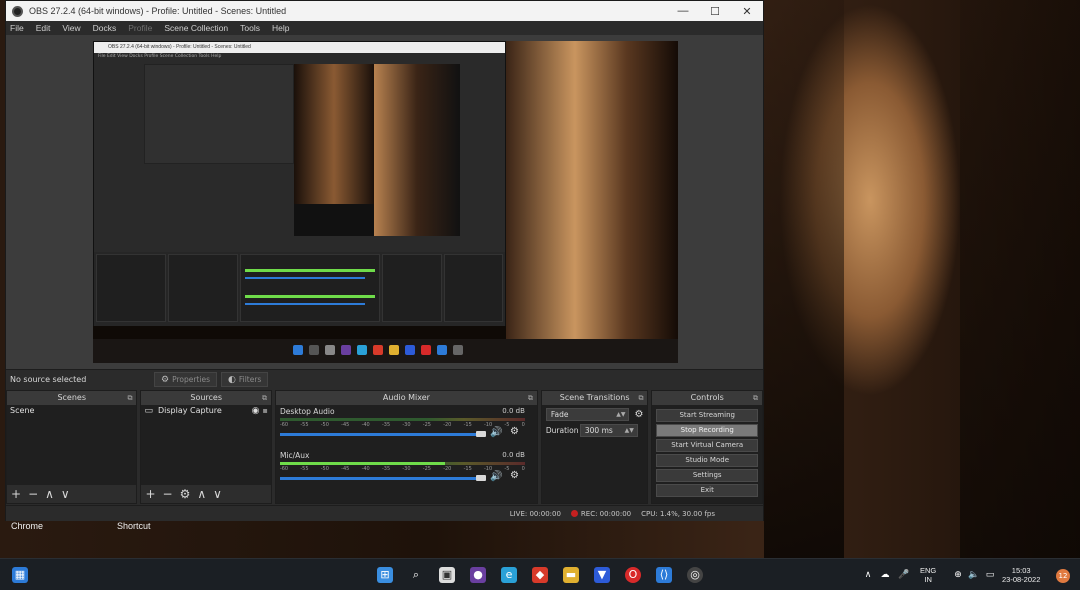 The width and height of the screenshot is (1080, 590). What do you see at coordinates (416, 575) in the screenshot?
I see `search-icon: ⌕` at bounding box center [416, 575].